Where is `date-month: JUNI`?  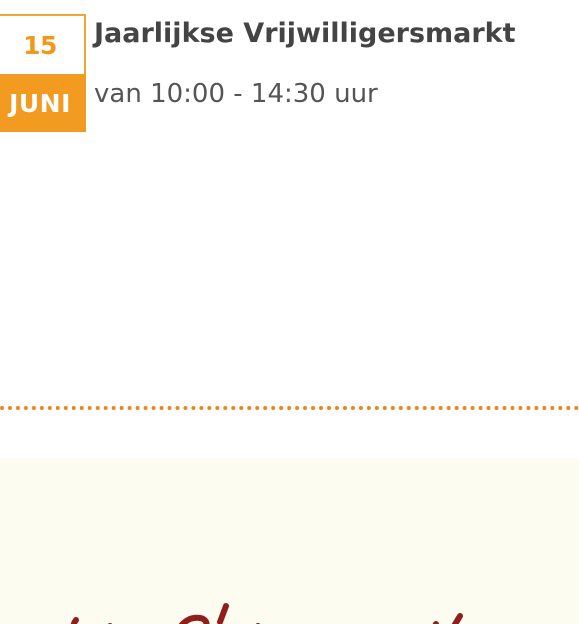
date-month: JUNI is located at coordinates (43, 103).